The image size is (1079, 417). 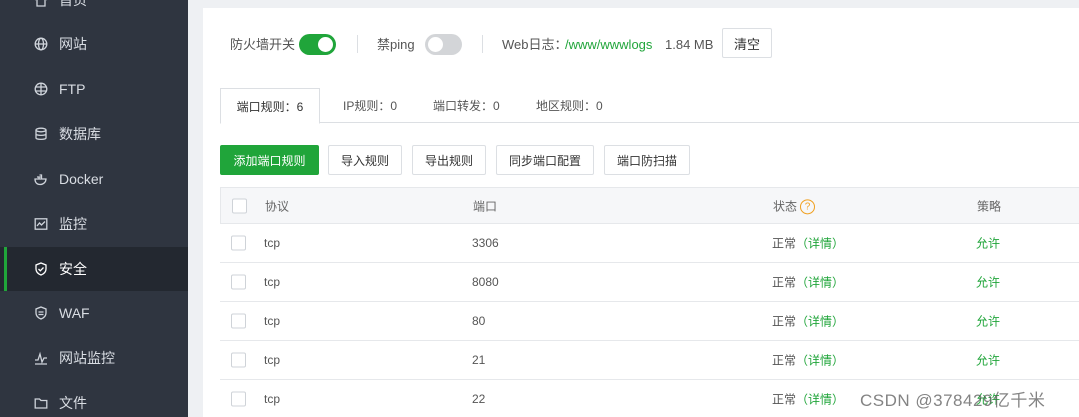 I want to click on sidebar-item-files: 文件, so click(x=94, y=399).